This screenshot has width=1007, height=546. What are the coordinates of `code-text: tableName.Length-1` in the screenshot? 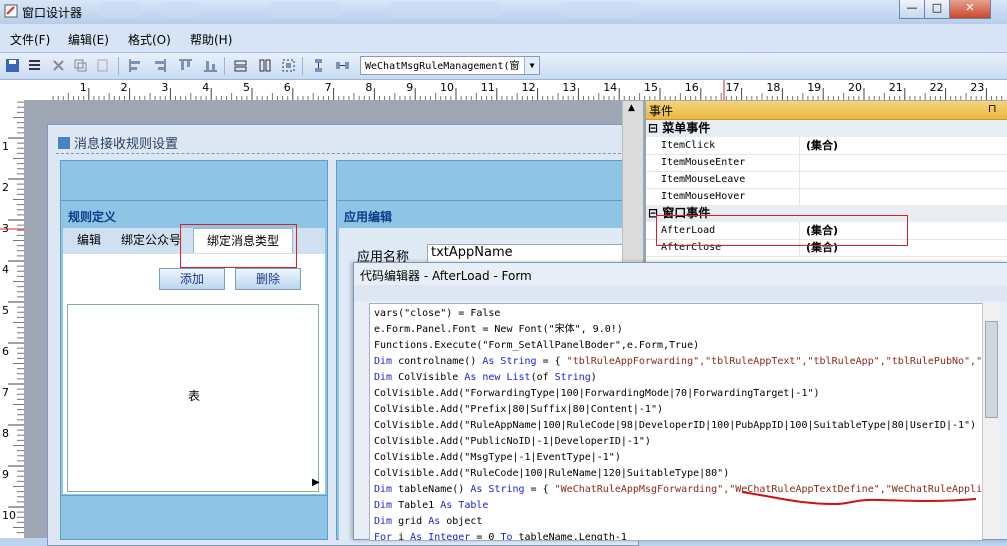 It's located at (569, 536).